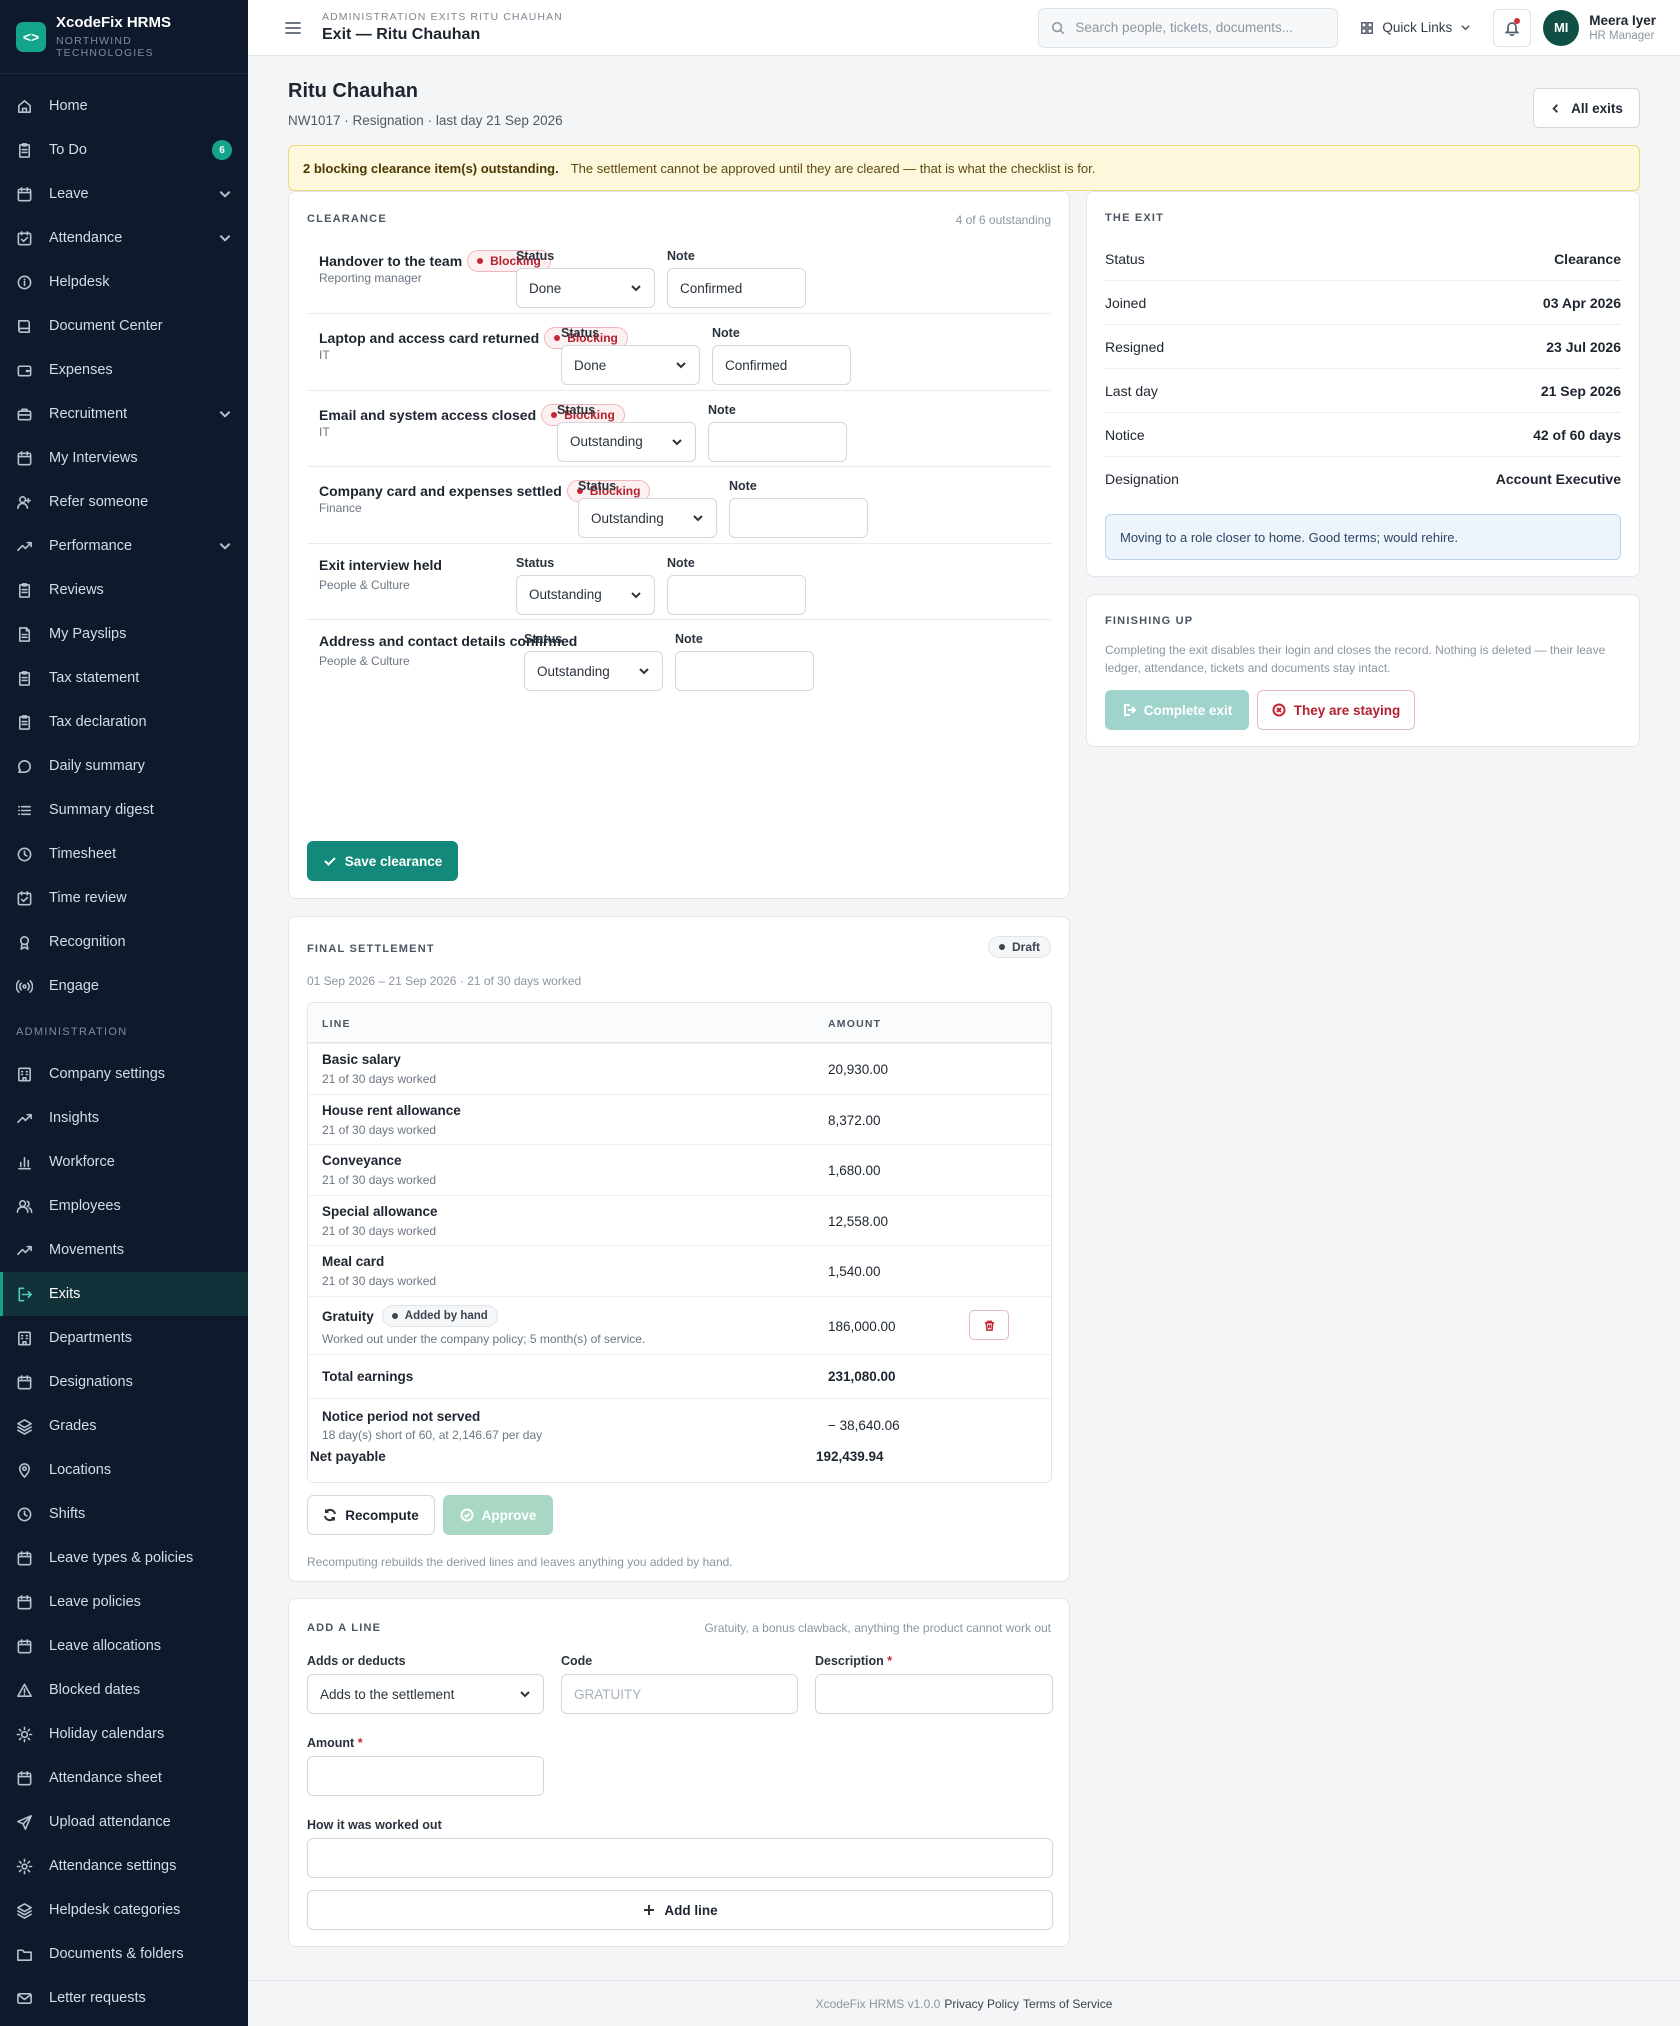  What do you see at coordinates (340, 508) in the screenshot?
I see `clearance-item-owner: Finance` at bounding box center [340, 508].